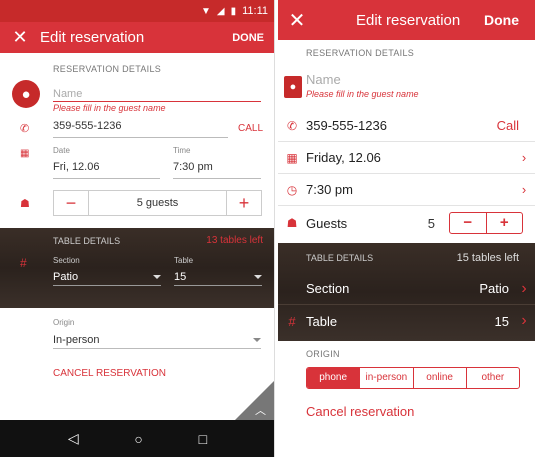 The width and height of the screenshot is (535, 457). I want to click on origin-value: In-person, so click(76, 339).